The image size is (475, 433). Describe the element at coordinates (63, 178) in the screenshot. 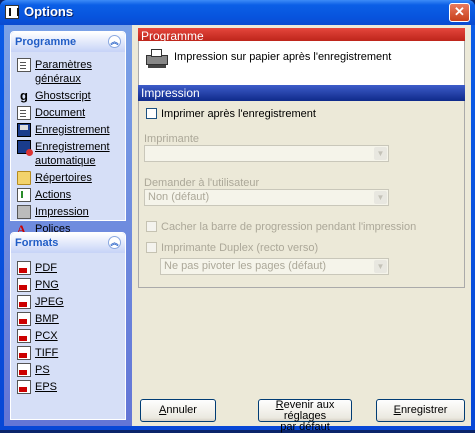

I see `sidebar-item-label: Répertoires` at that location.